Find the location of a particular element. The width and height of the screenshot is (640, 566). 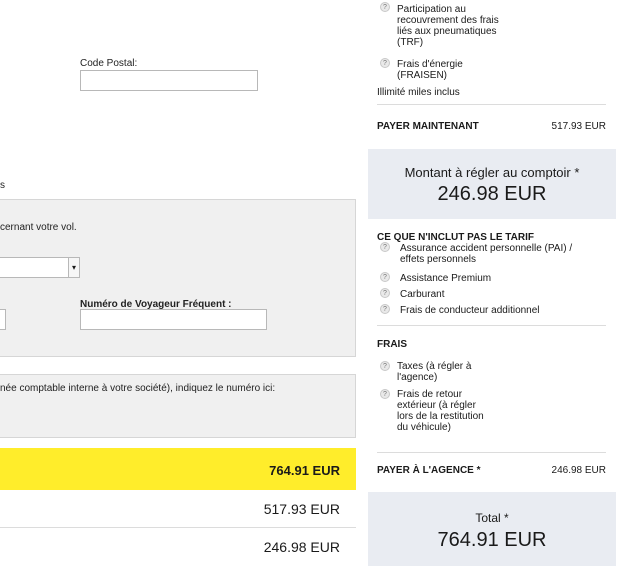

frequent-flyer-input is located at coordinates (173, 319).